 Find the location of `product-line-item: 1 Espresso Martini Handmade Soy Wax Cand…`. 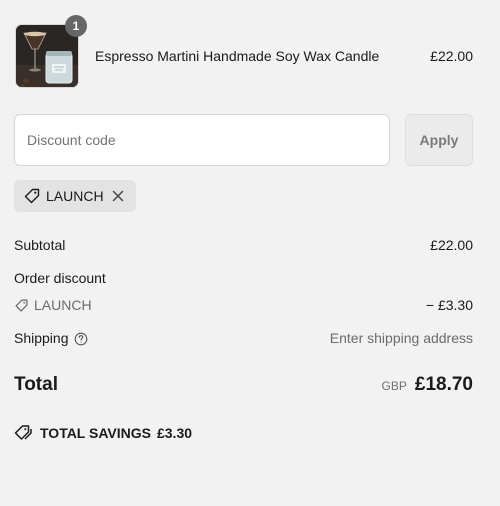

product-line-item: 1 Espresso Martini Handmade Soy Wax Cand… is located at coordinates (243, 51).